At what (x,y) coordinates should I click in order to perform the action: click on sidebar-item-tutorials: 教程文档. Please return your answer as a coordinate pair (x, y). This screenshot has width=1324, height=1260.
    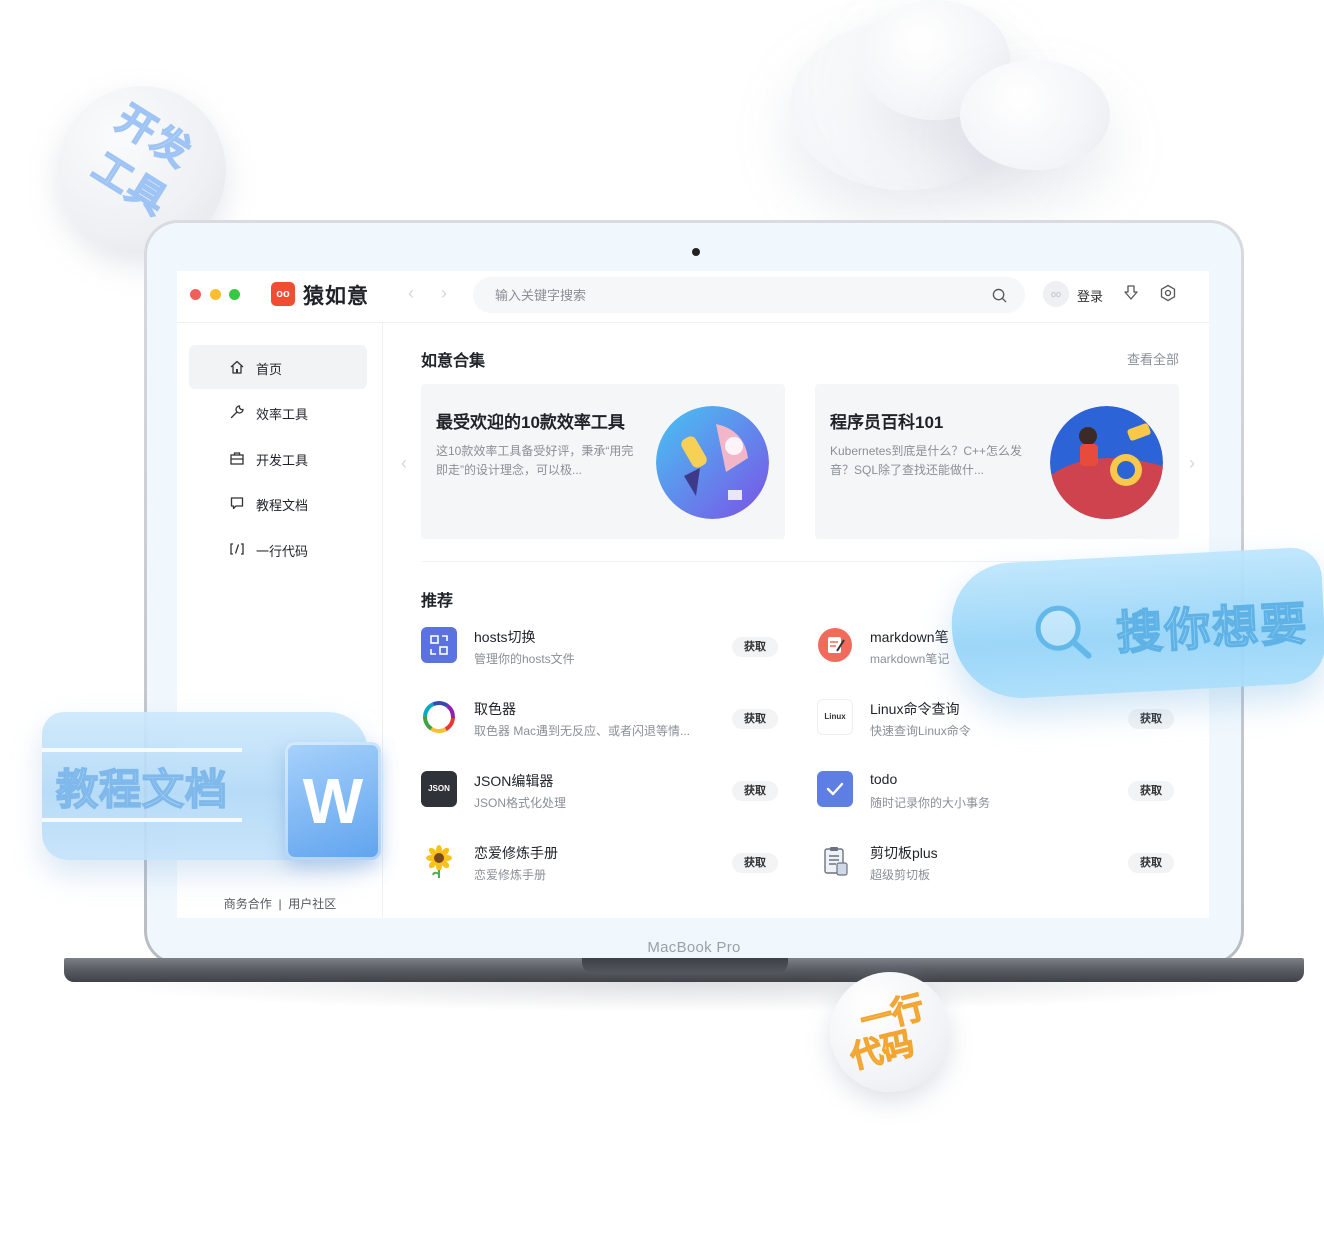
    Looking at the image, I should click on (278, 503).